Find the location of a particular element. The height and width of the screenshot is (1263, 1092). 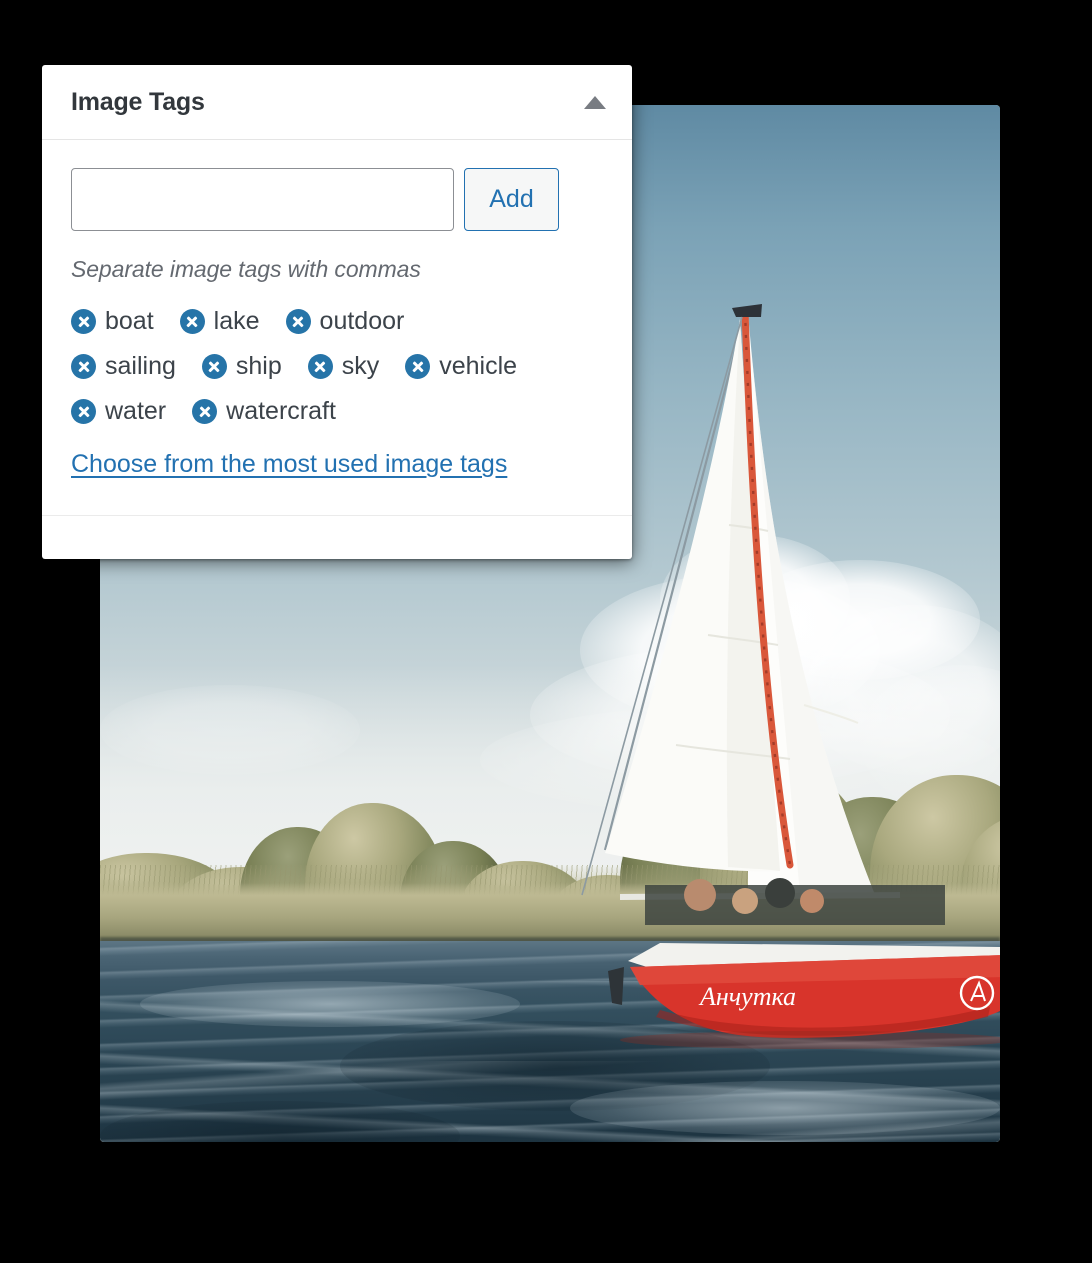

tag-item: watercraft is located at coordinates (264, 411).